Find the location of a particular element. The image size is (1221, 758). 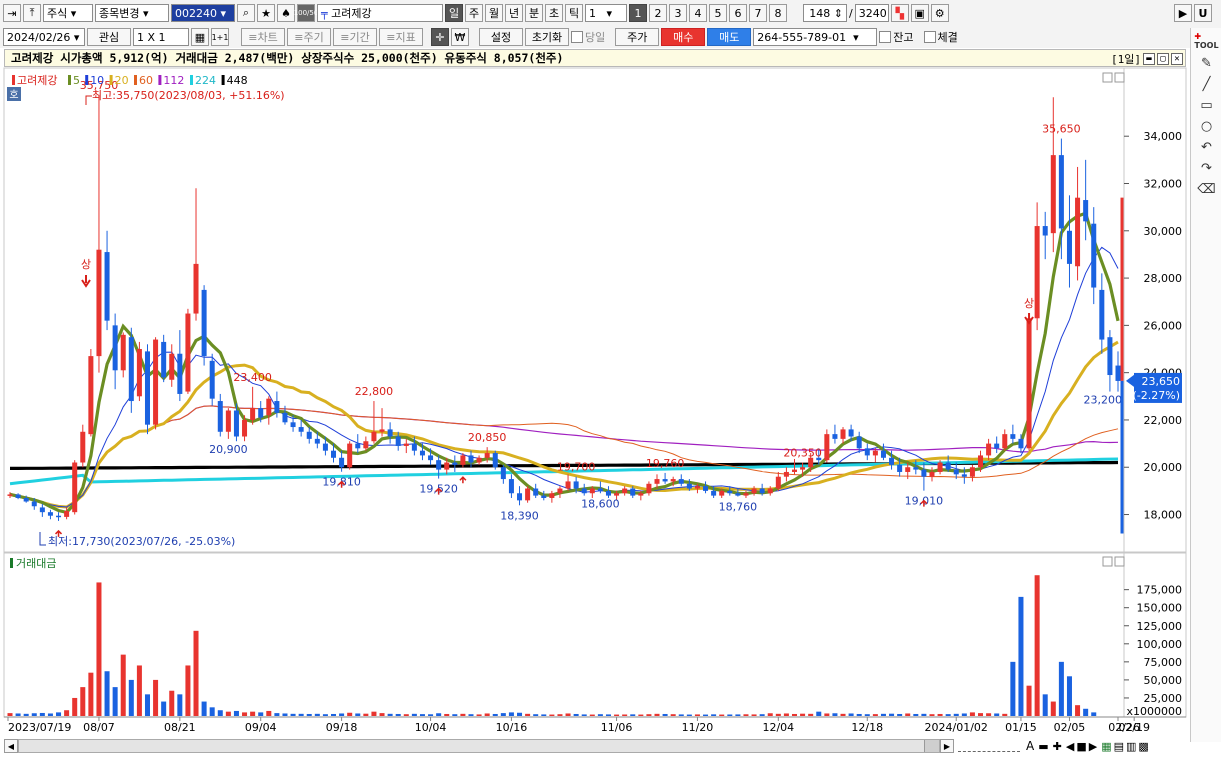

page-7-button: 7 is located at coordinates (758, 13).